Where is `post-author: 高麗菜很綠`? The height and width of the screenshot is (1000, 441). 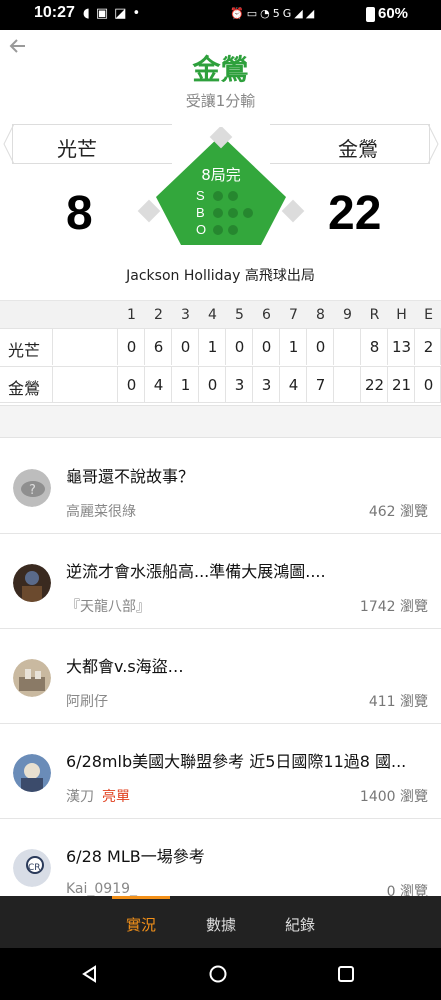
post-author: 高麗菜很綠 is located at coordinates (101, 511).